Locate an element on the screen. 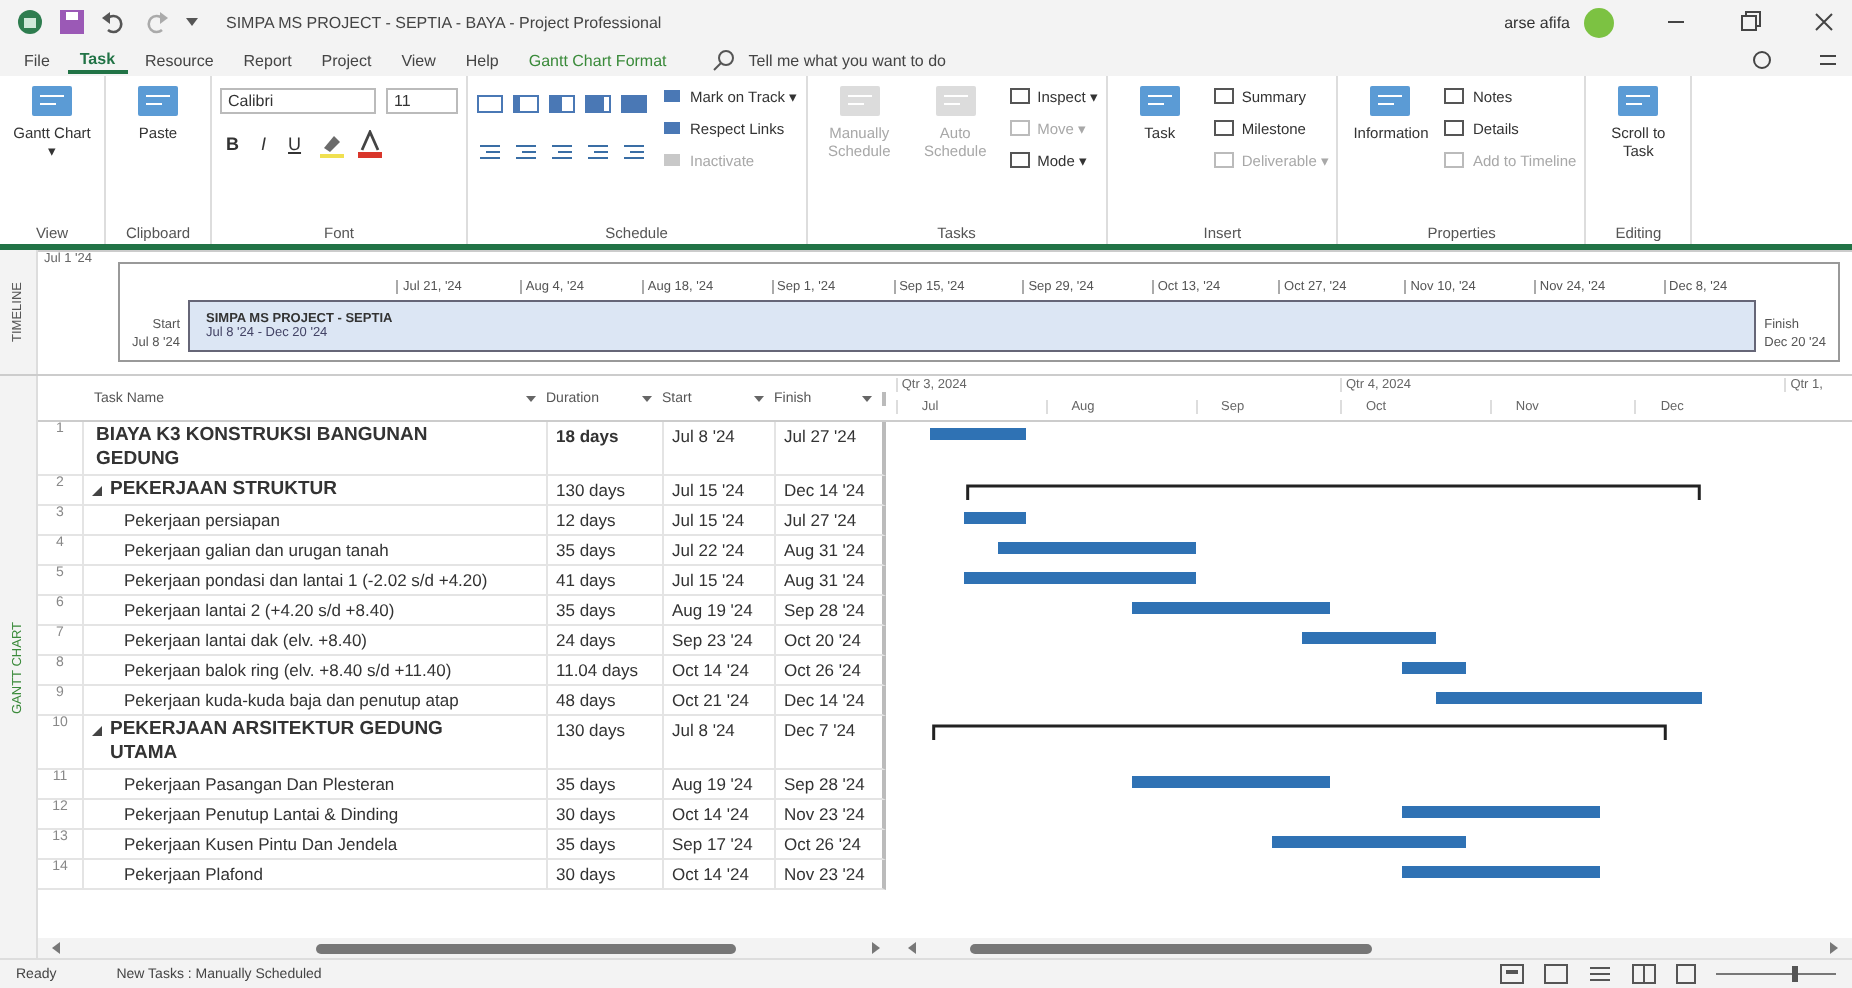  duration-cell: 11.04 days is located at coordinates (604, 671).